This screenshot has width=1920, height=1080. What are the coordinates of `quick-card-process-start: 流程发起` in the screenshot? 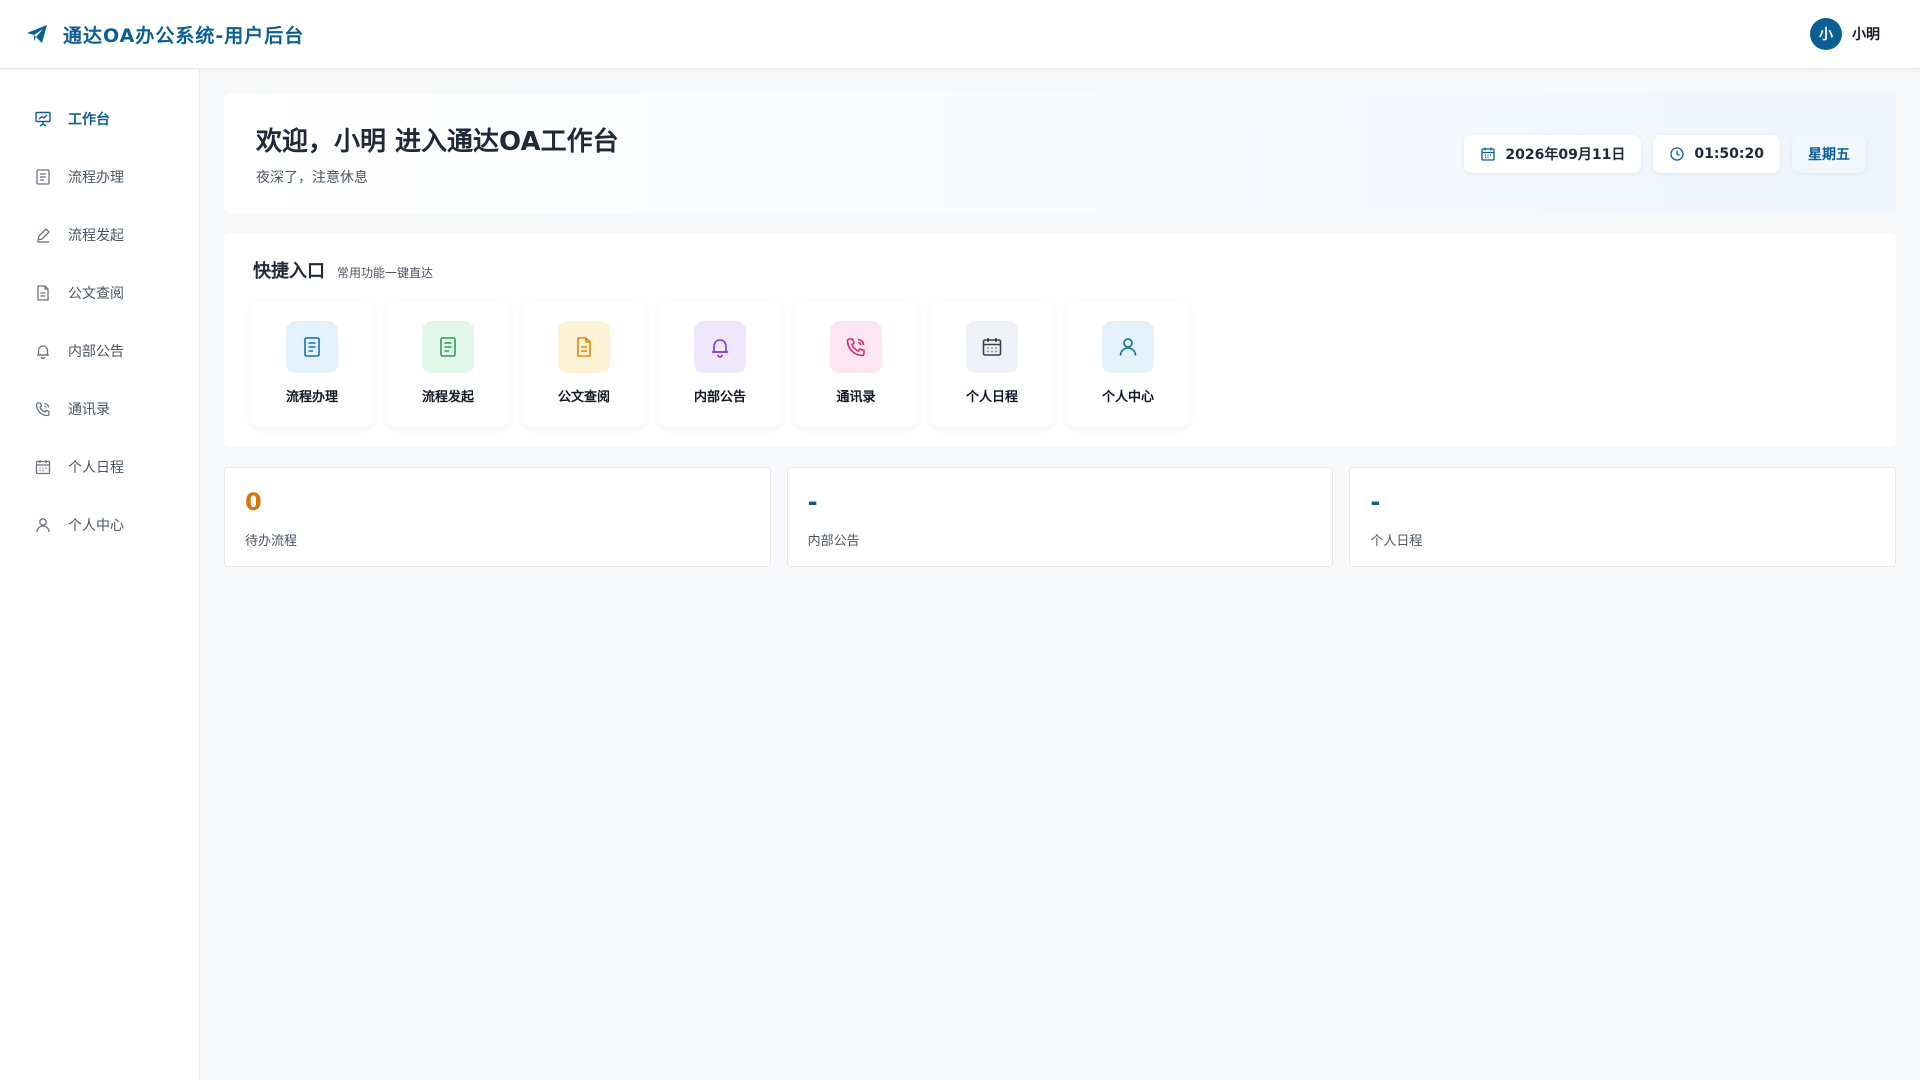 It's located at (448, 364).